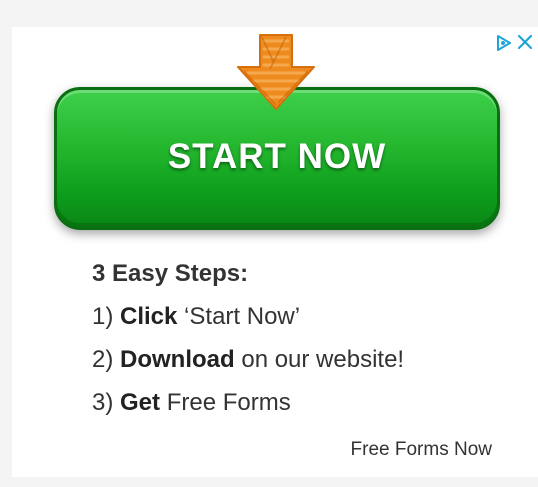  I want to click on step-text: on our website!, so click(319, 359).